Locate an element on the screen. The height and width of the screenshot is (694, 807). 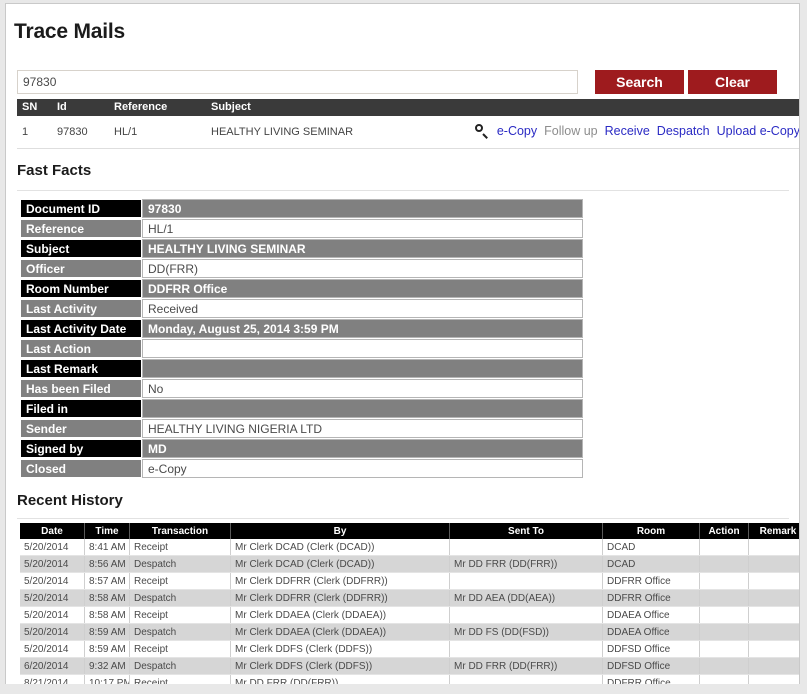
history-cell-time: 8:41 AM is located at coordinates (107, 547).